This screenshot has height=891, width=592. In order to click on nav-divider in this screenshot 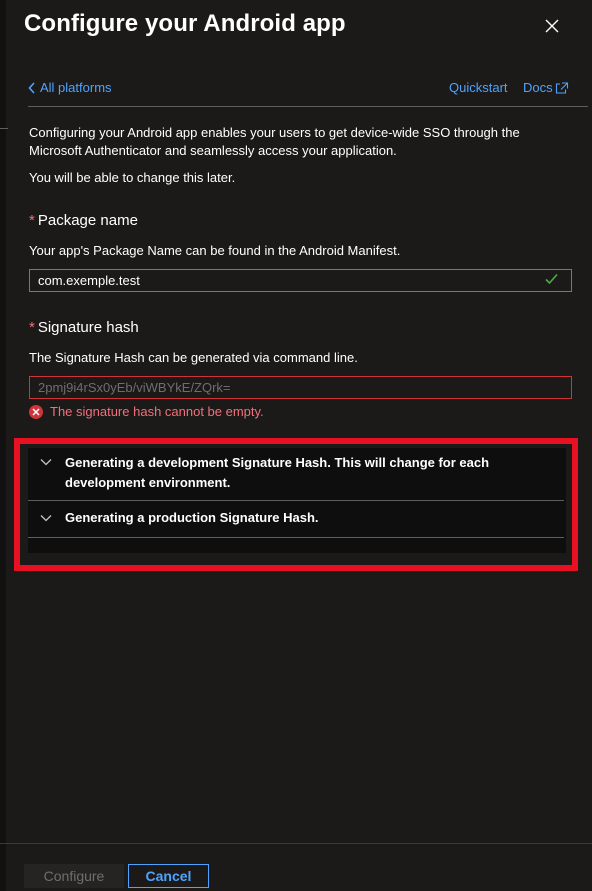, I will do `click(308, 106)`.